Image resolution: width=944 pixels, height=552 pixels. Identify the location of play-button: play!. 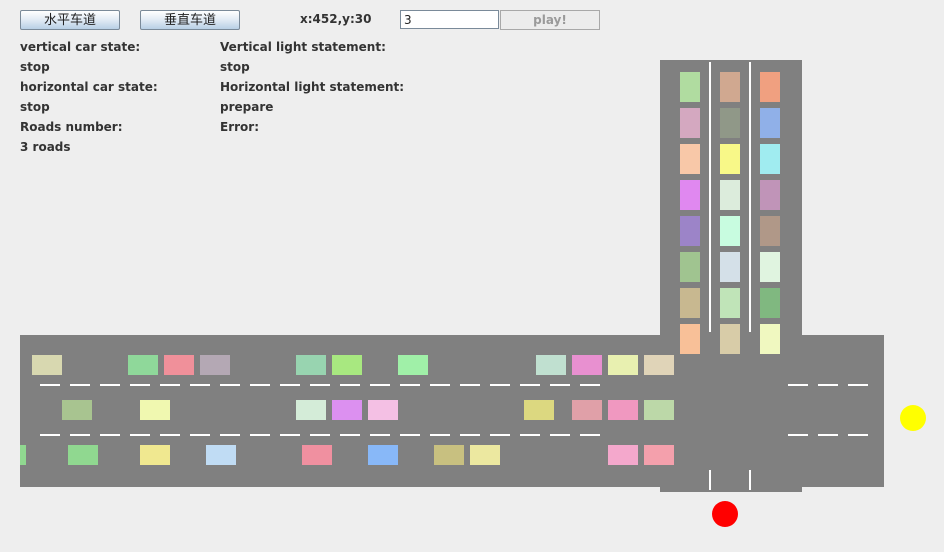
(550, 20).